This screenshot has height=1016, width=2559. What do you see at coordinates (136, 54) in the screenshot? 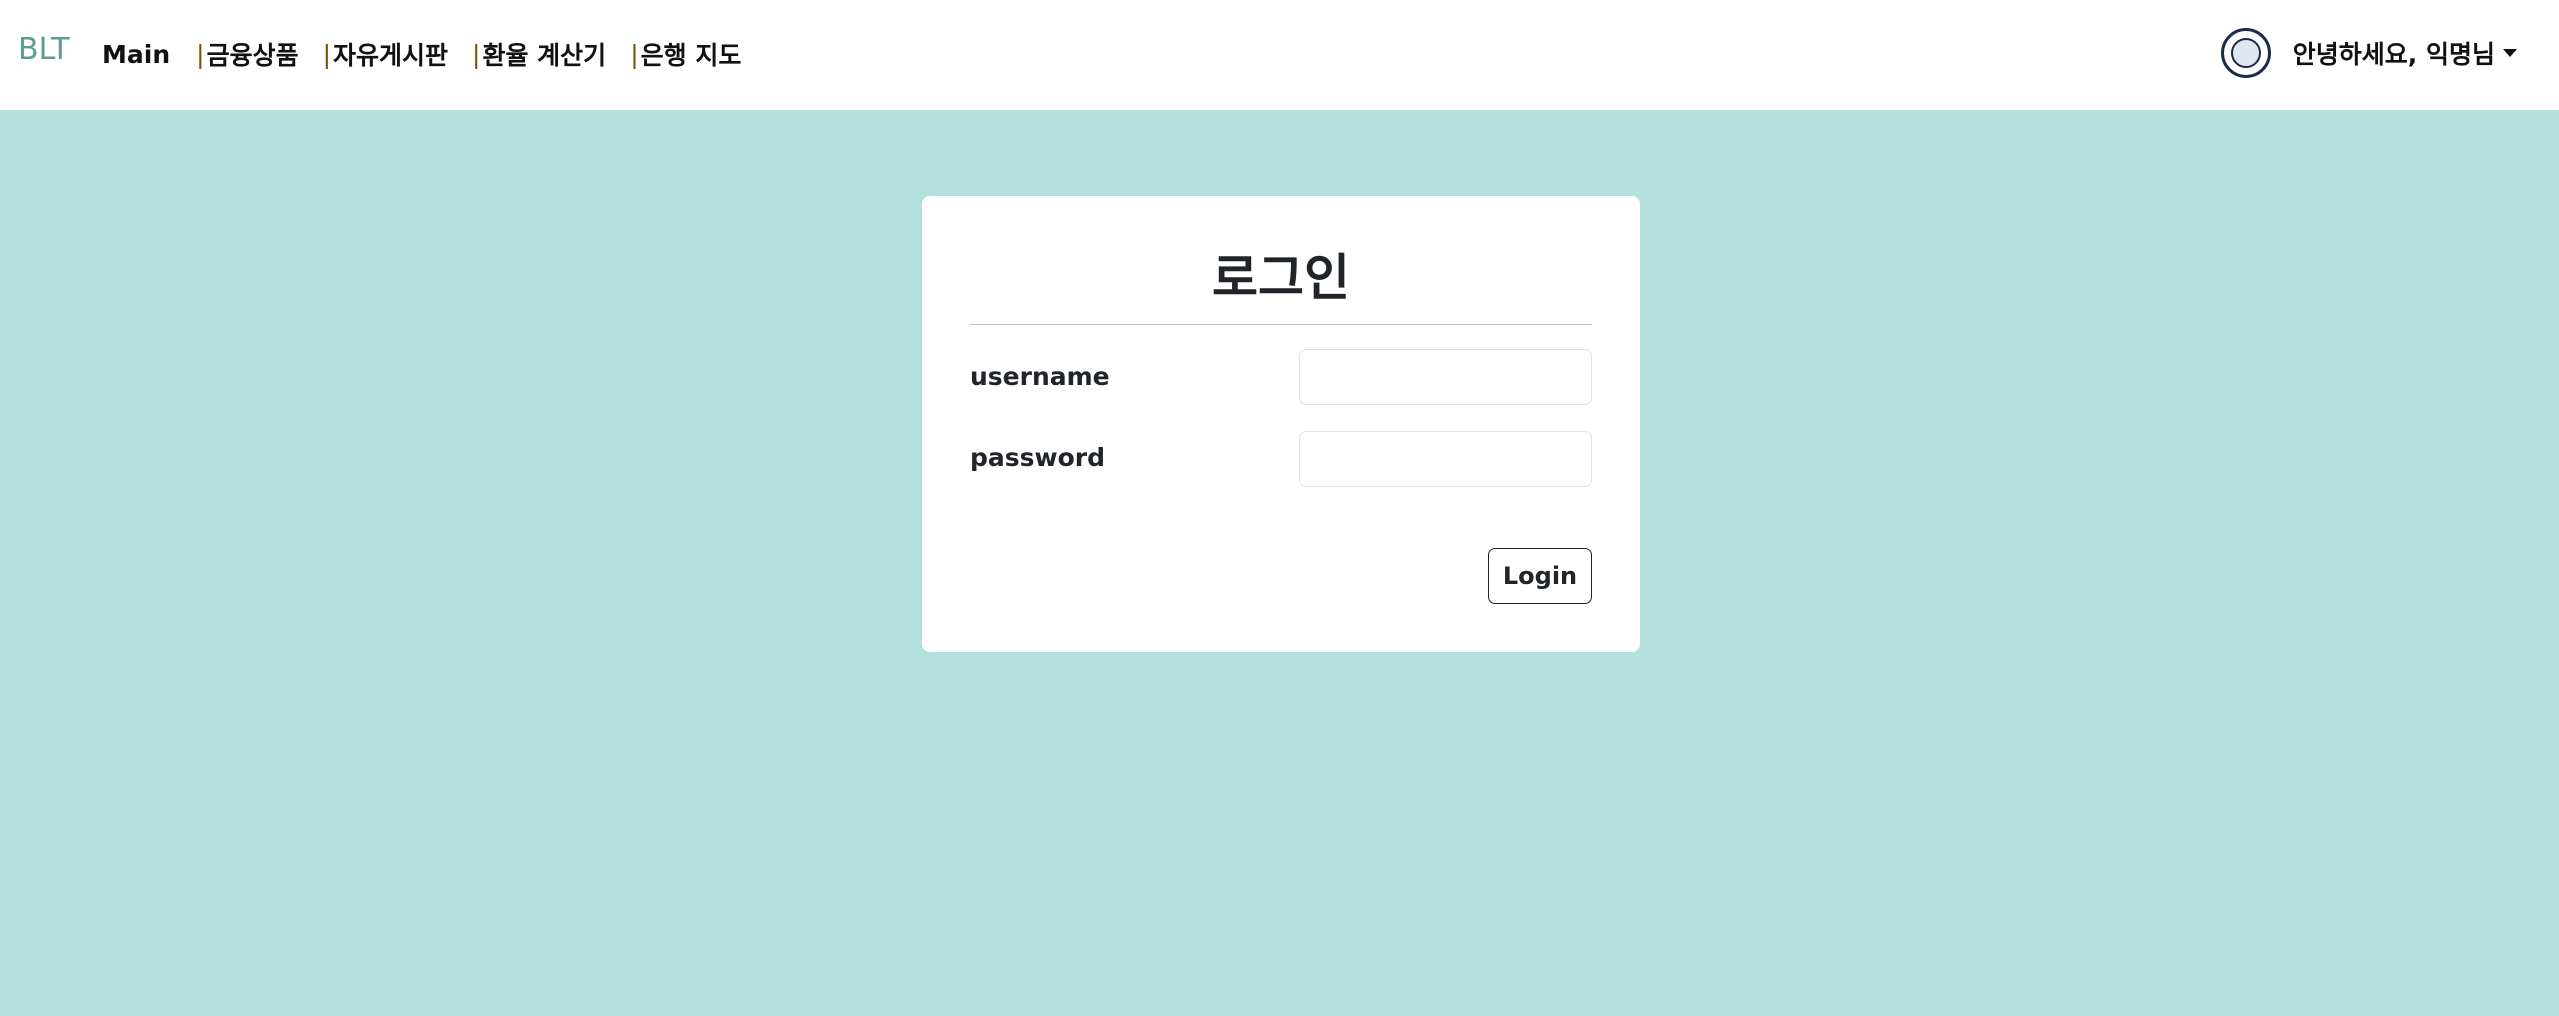
I see `nav-link-main: Main` at bounding box center [136, 54].